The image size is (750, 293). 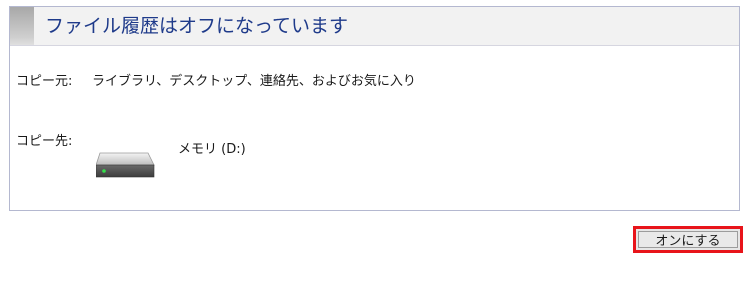 What do you see at coordinates (44, 81) in the screenshot?
I see `copy-source-label: コピー元:` at bounding box center [44, 81].